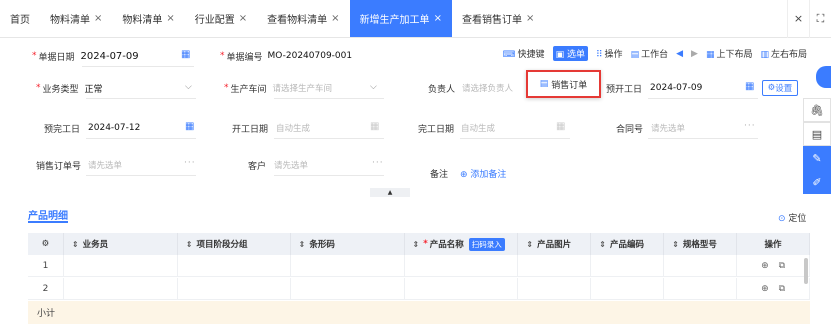 The image size is (831, 324). Describe the element at coordinates (668, 128) in the screenshot. I see `contract-input: 请先选单` at that location.